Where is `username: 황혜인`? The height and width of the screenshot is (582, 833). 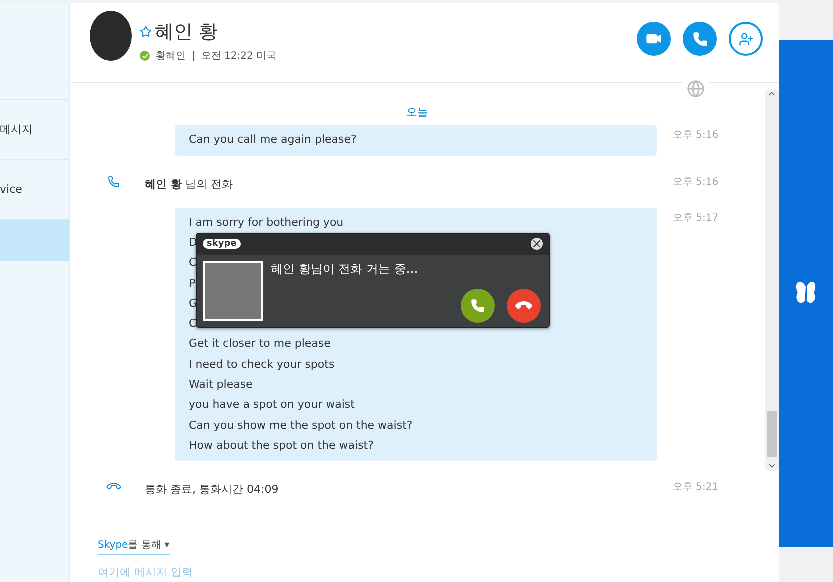
username: 황혜인 is located at coordinates (171, 56).